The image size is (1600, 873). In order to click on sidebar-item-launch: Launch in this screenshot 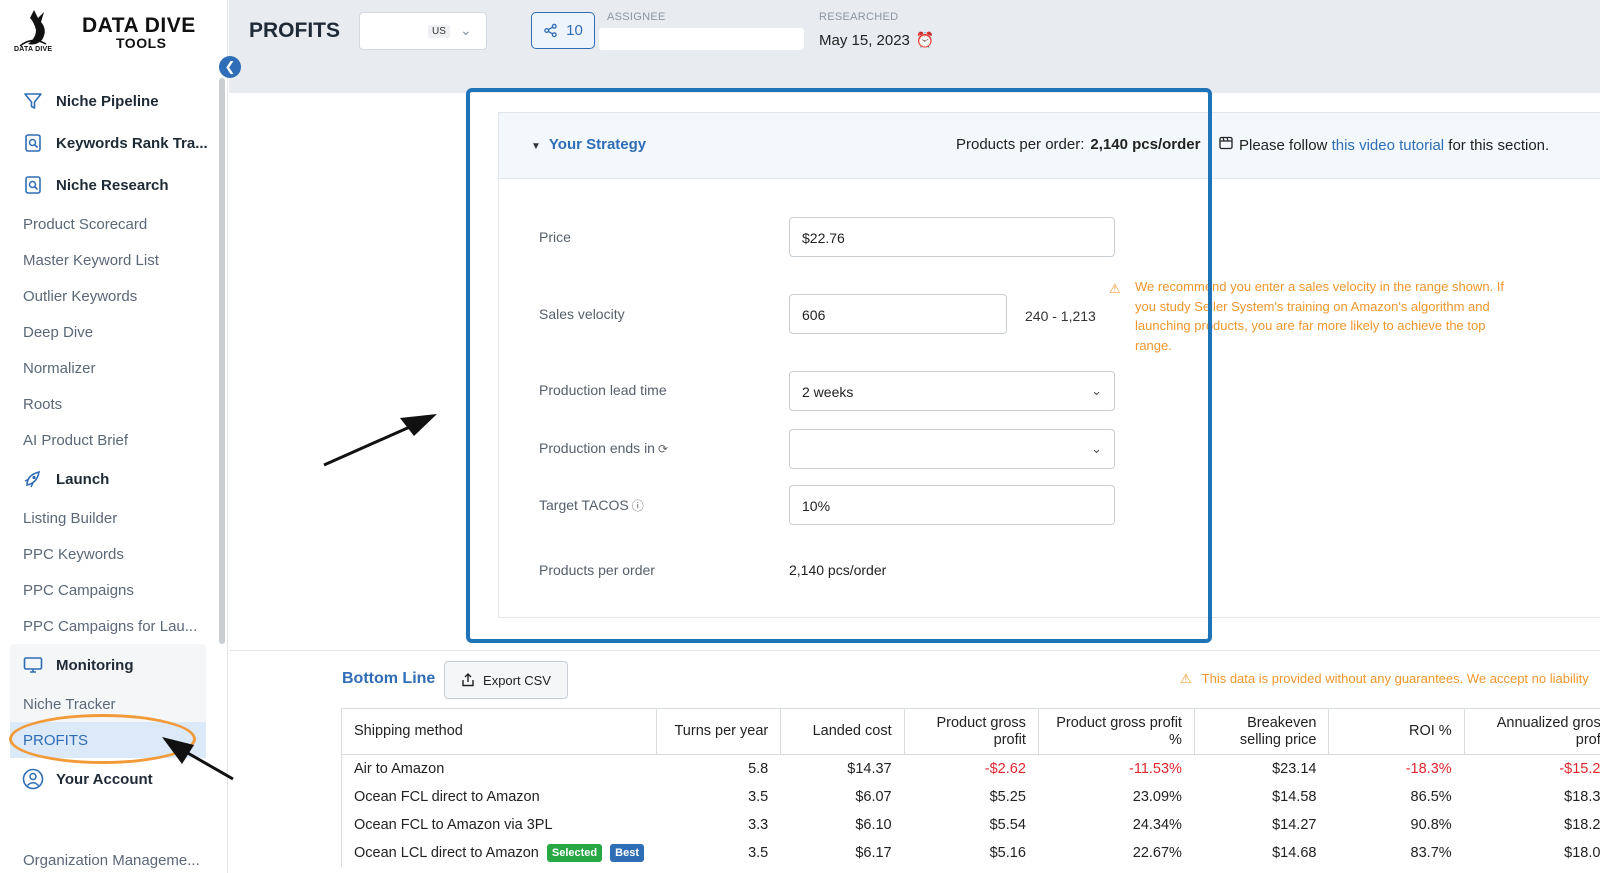, I will do `click(106, 479)`.